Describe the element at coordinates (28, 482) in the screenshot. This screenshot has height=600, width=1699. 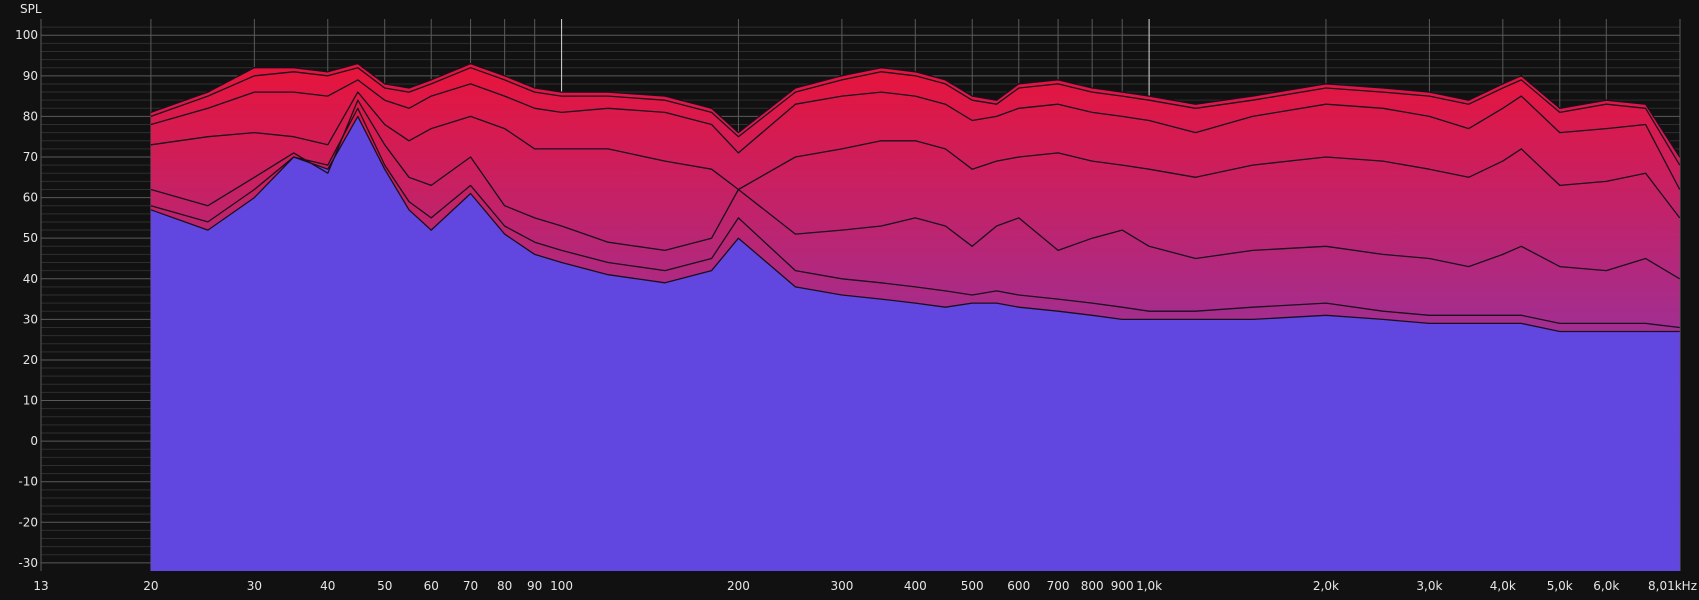
I see `y-tick-label: -10` at that location.